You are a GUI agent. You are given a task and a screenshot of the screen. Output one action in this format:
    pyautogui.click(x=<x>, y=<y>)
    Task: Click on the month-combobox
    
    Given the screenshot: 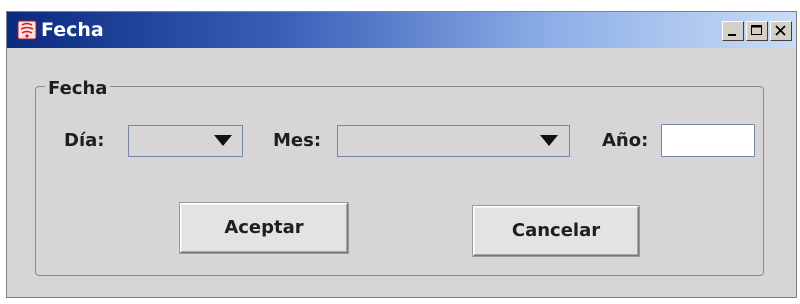 What is the action you would take?
    pyautogui.click(x=453, y=141)
    